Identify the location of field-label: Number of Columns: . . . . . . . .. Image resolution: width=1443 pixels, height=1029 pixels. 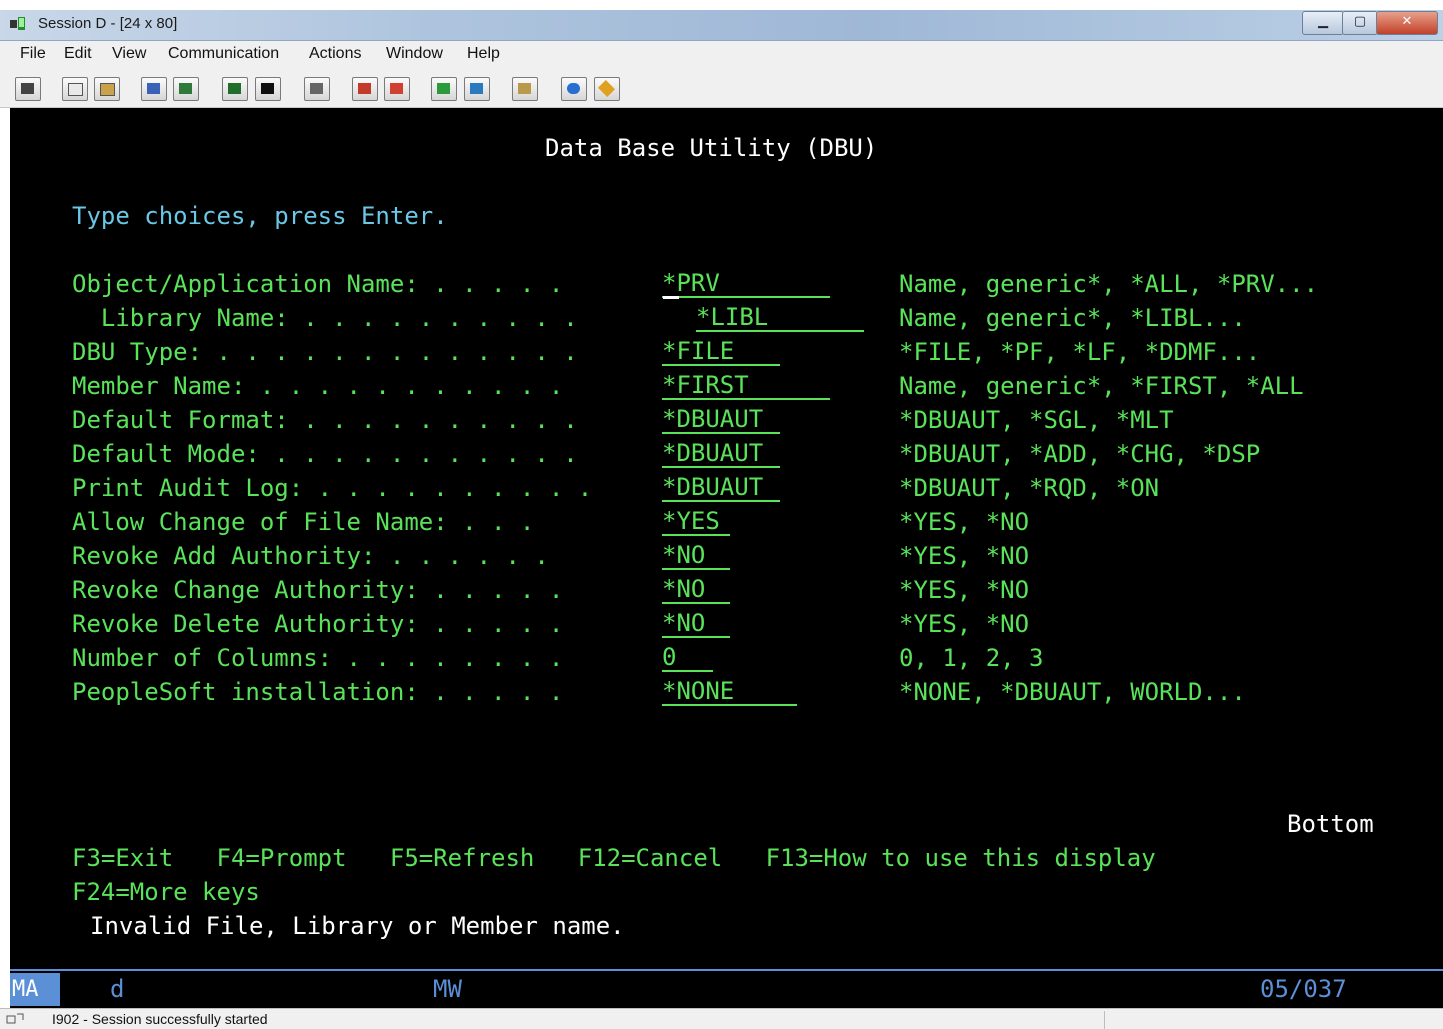
(318, 658).